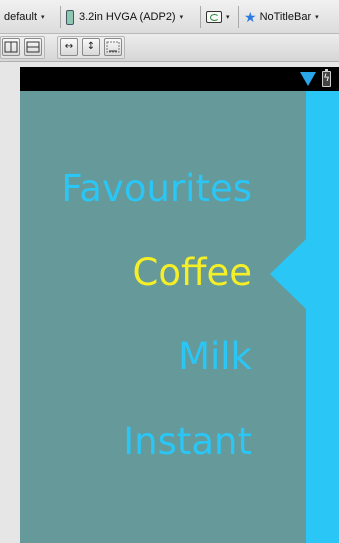  I want to click on selection-pointer, so click(288, 274).